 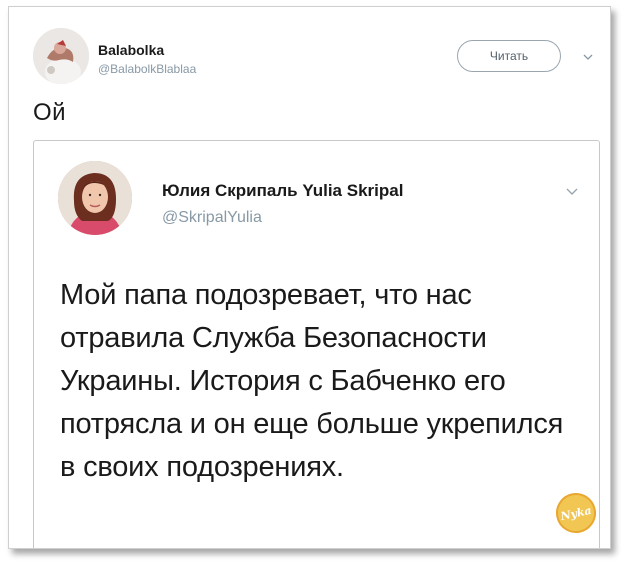 What do you see at coordinates (282, 191) in the screenshot?
I see `quoted-author-name: Юлия Скрипаль Yulia Skripal` at bounding box center [282, 191].